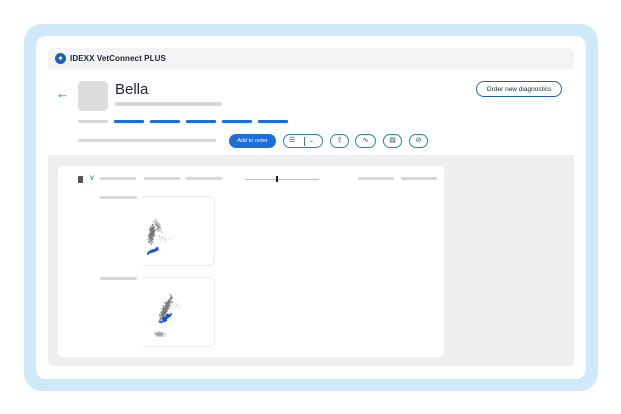 Image resolution: width=621 pixels, height=414 pixels. I want to click on chevron-down-icon: ⌄, so click(312, 141).